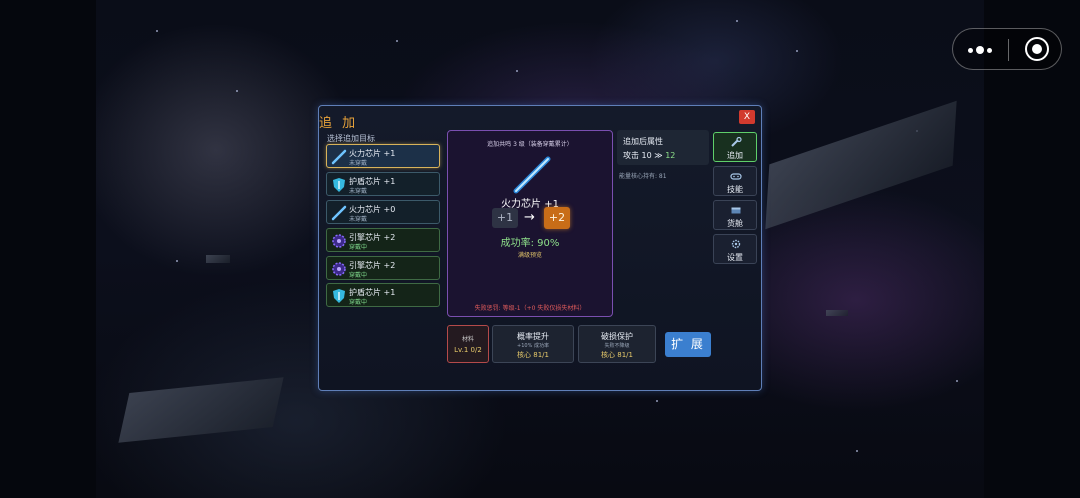 This screenshot has width=1080, height=498. I want to click on rate-boost-option: 概率提升 +10% 成功率 核心 81/1, so click(533, 344).